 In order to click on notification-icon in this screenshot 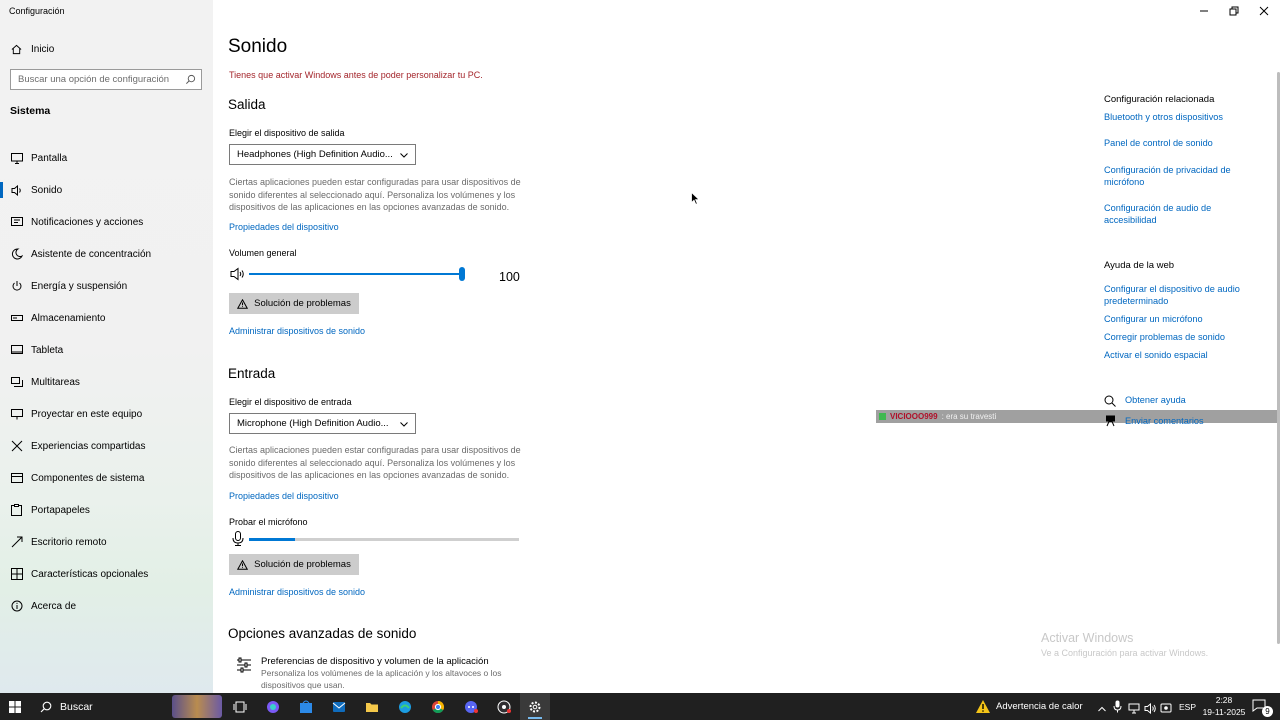, I will do `click(16, 222)`.